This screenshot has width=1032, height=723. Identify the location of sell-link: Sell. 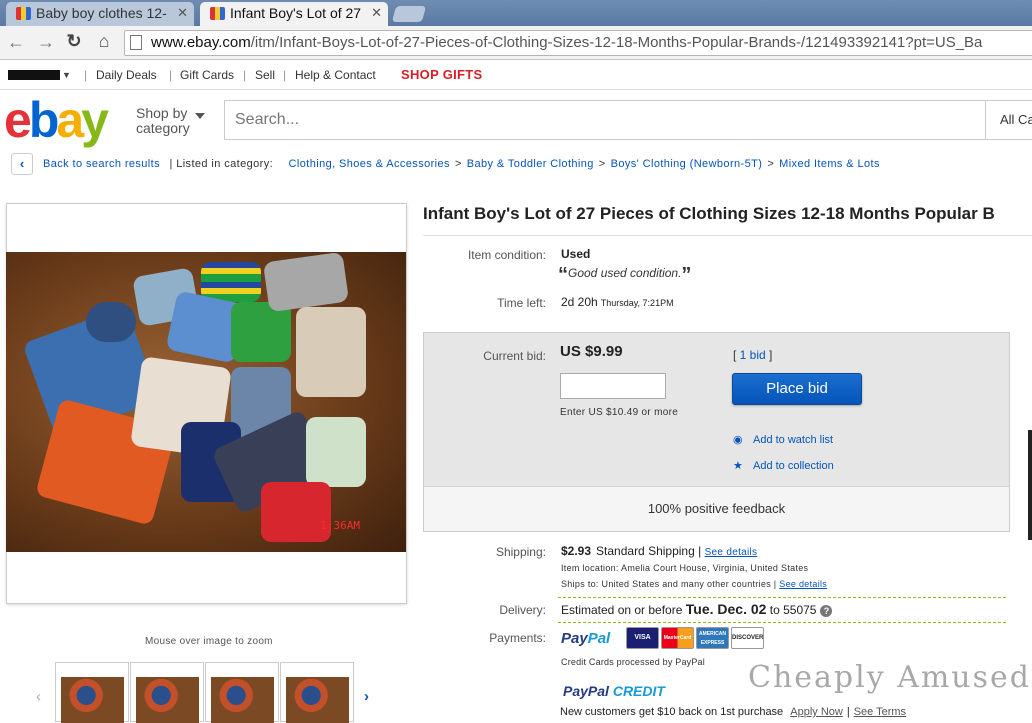
(265, 75).